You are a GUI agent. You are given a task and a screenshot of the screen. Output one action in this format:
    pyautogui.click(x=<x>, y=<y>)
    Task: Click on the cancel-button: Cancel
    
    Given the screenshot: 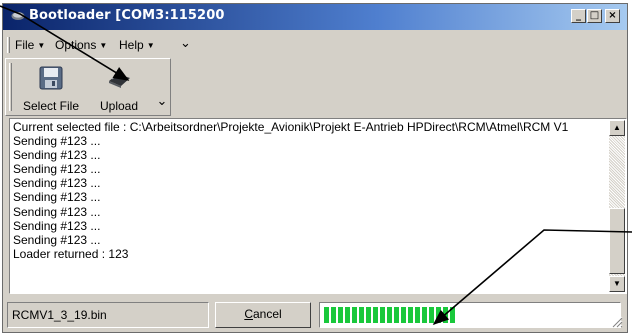 What is the action you would take?
    pyautogui.click(x=263, y=315)
    